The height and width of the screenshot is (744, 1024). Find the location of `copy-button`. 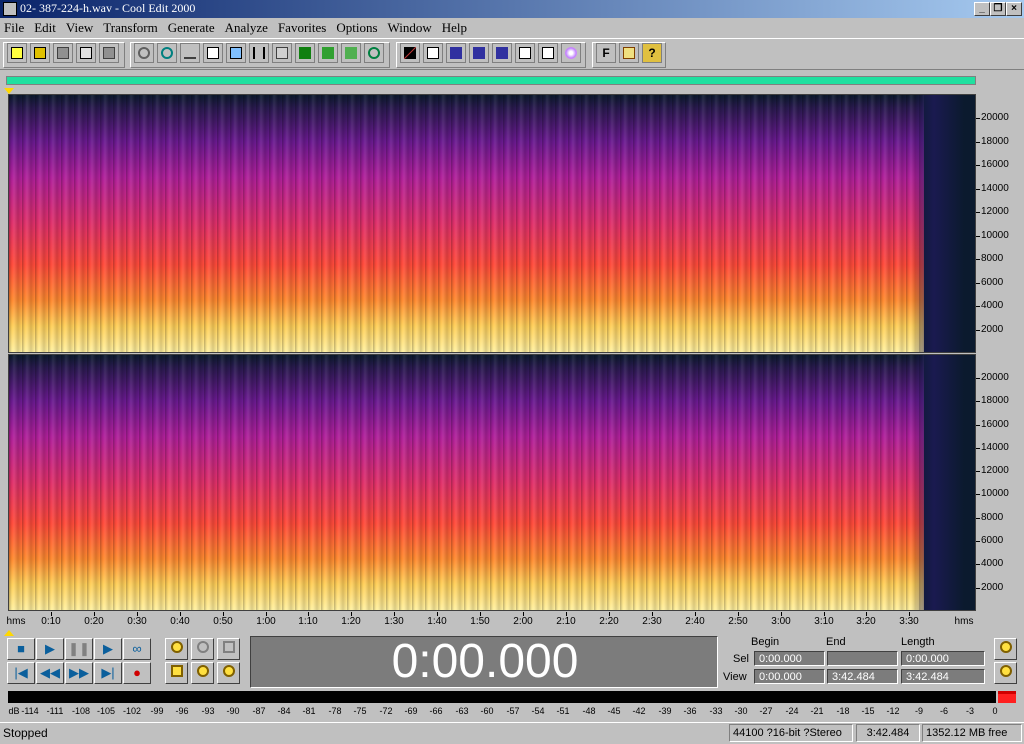

copy-button is located at coordinates (213, 53).